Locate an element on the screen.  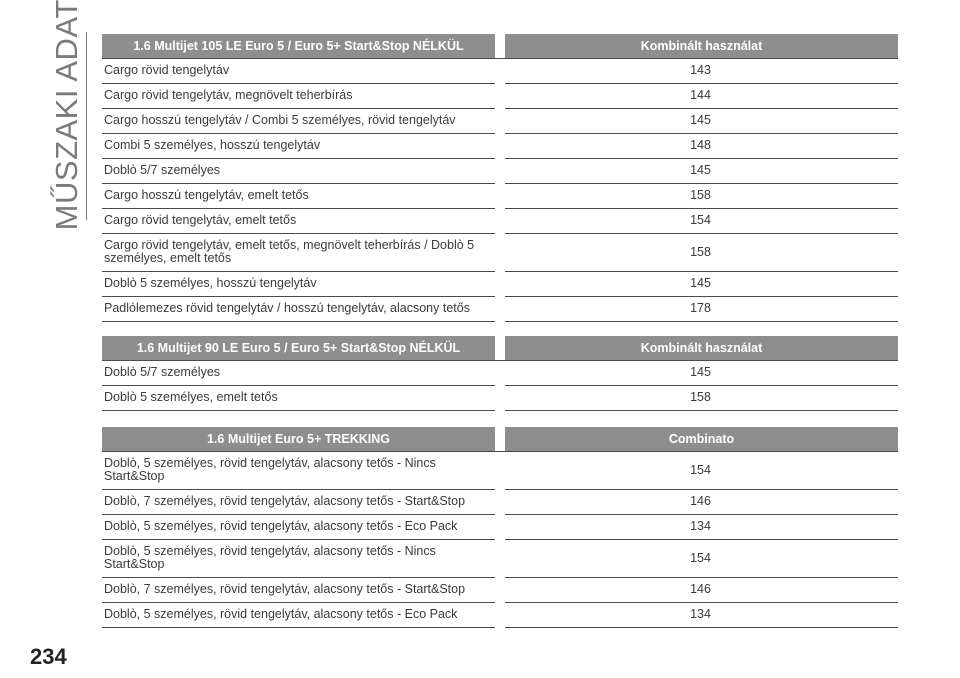
header-usage: Combinato is located at coordinates (701, 439).